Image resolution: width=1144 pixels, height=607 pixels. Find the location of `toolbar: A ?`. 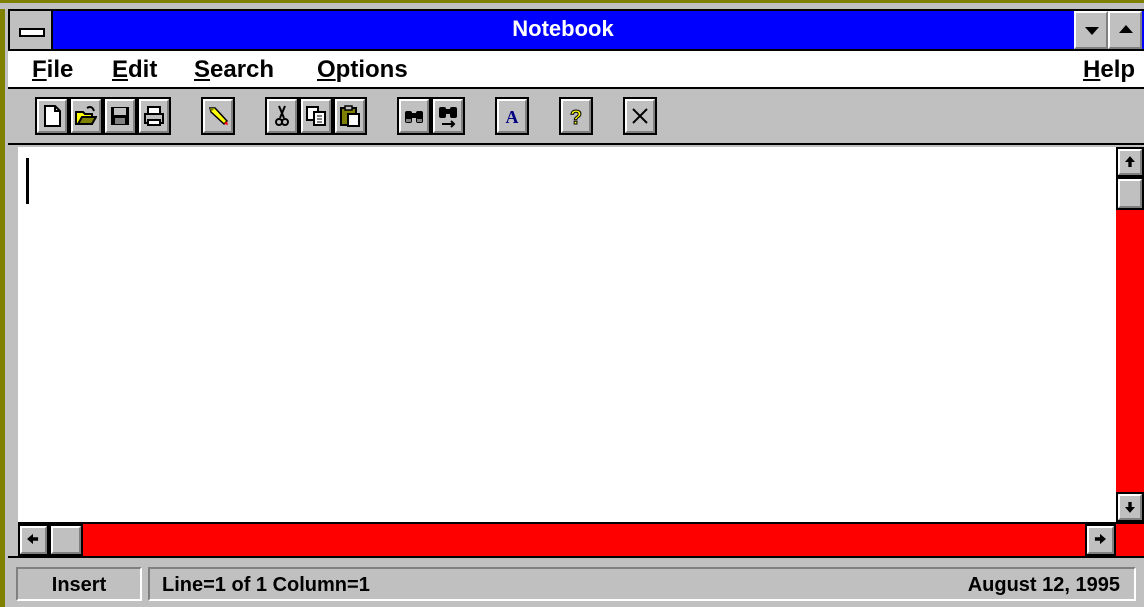

toolbar: A ? is located at coordinates (576, 117).